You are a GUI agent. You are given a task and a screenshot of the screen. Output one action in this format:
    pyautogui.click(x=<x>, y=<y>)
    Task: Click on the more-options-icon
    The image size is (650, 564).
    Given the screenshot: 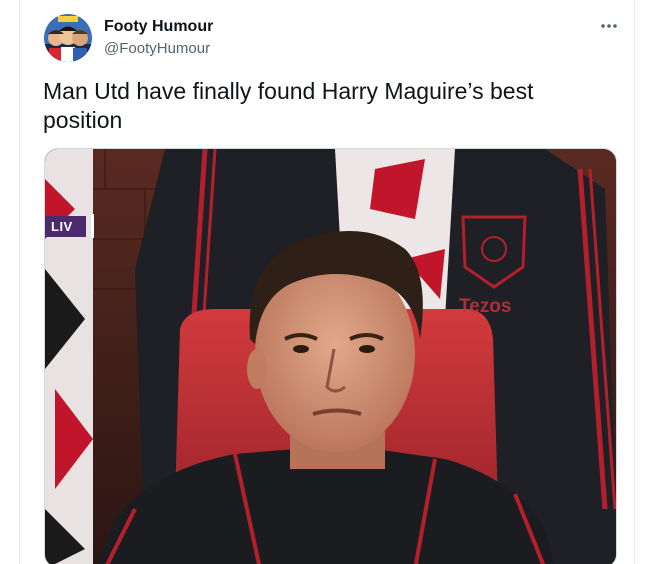 What is the action you would take?
    pyautogui.click(x=609, y=26)
    